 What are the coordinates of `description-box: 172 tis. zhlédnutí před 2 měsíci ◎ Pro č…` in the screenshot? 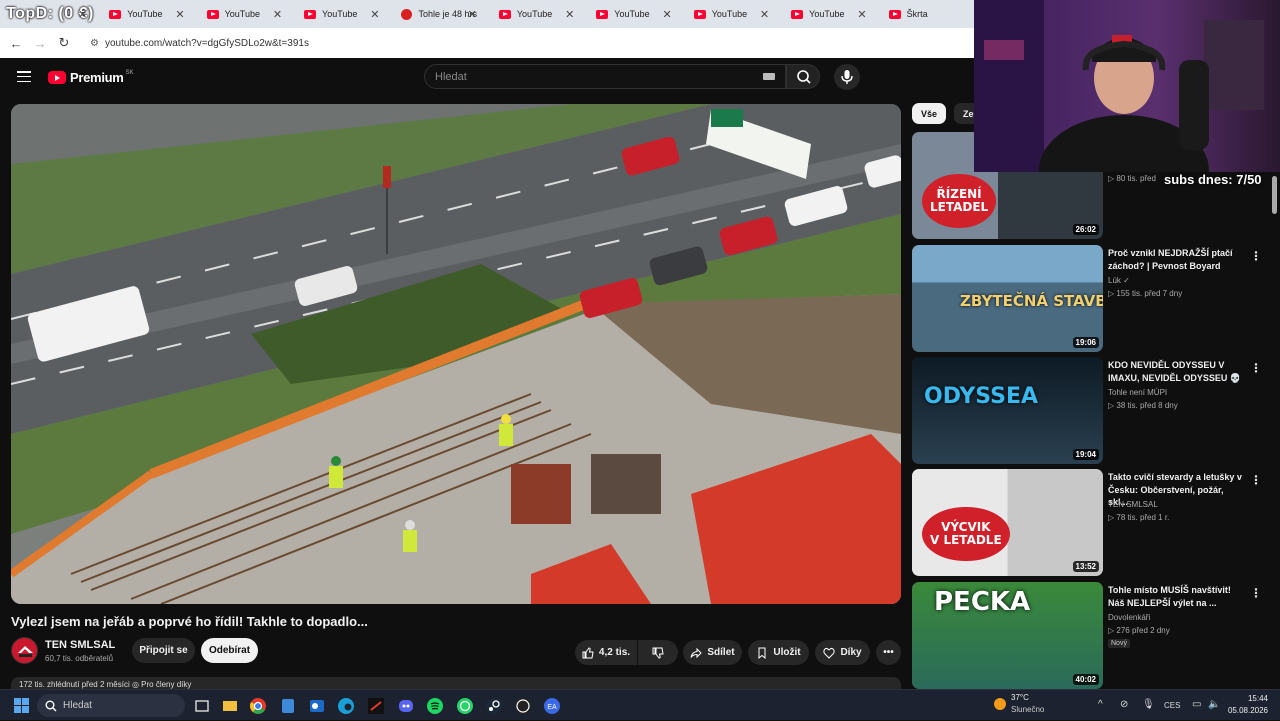 It's located at (456, 683).